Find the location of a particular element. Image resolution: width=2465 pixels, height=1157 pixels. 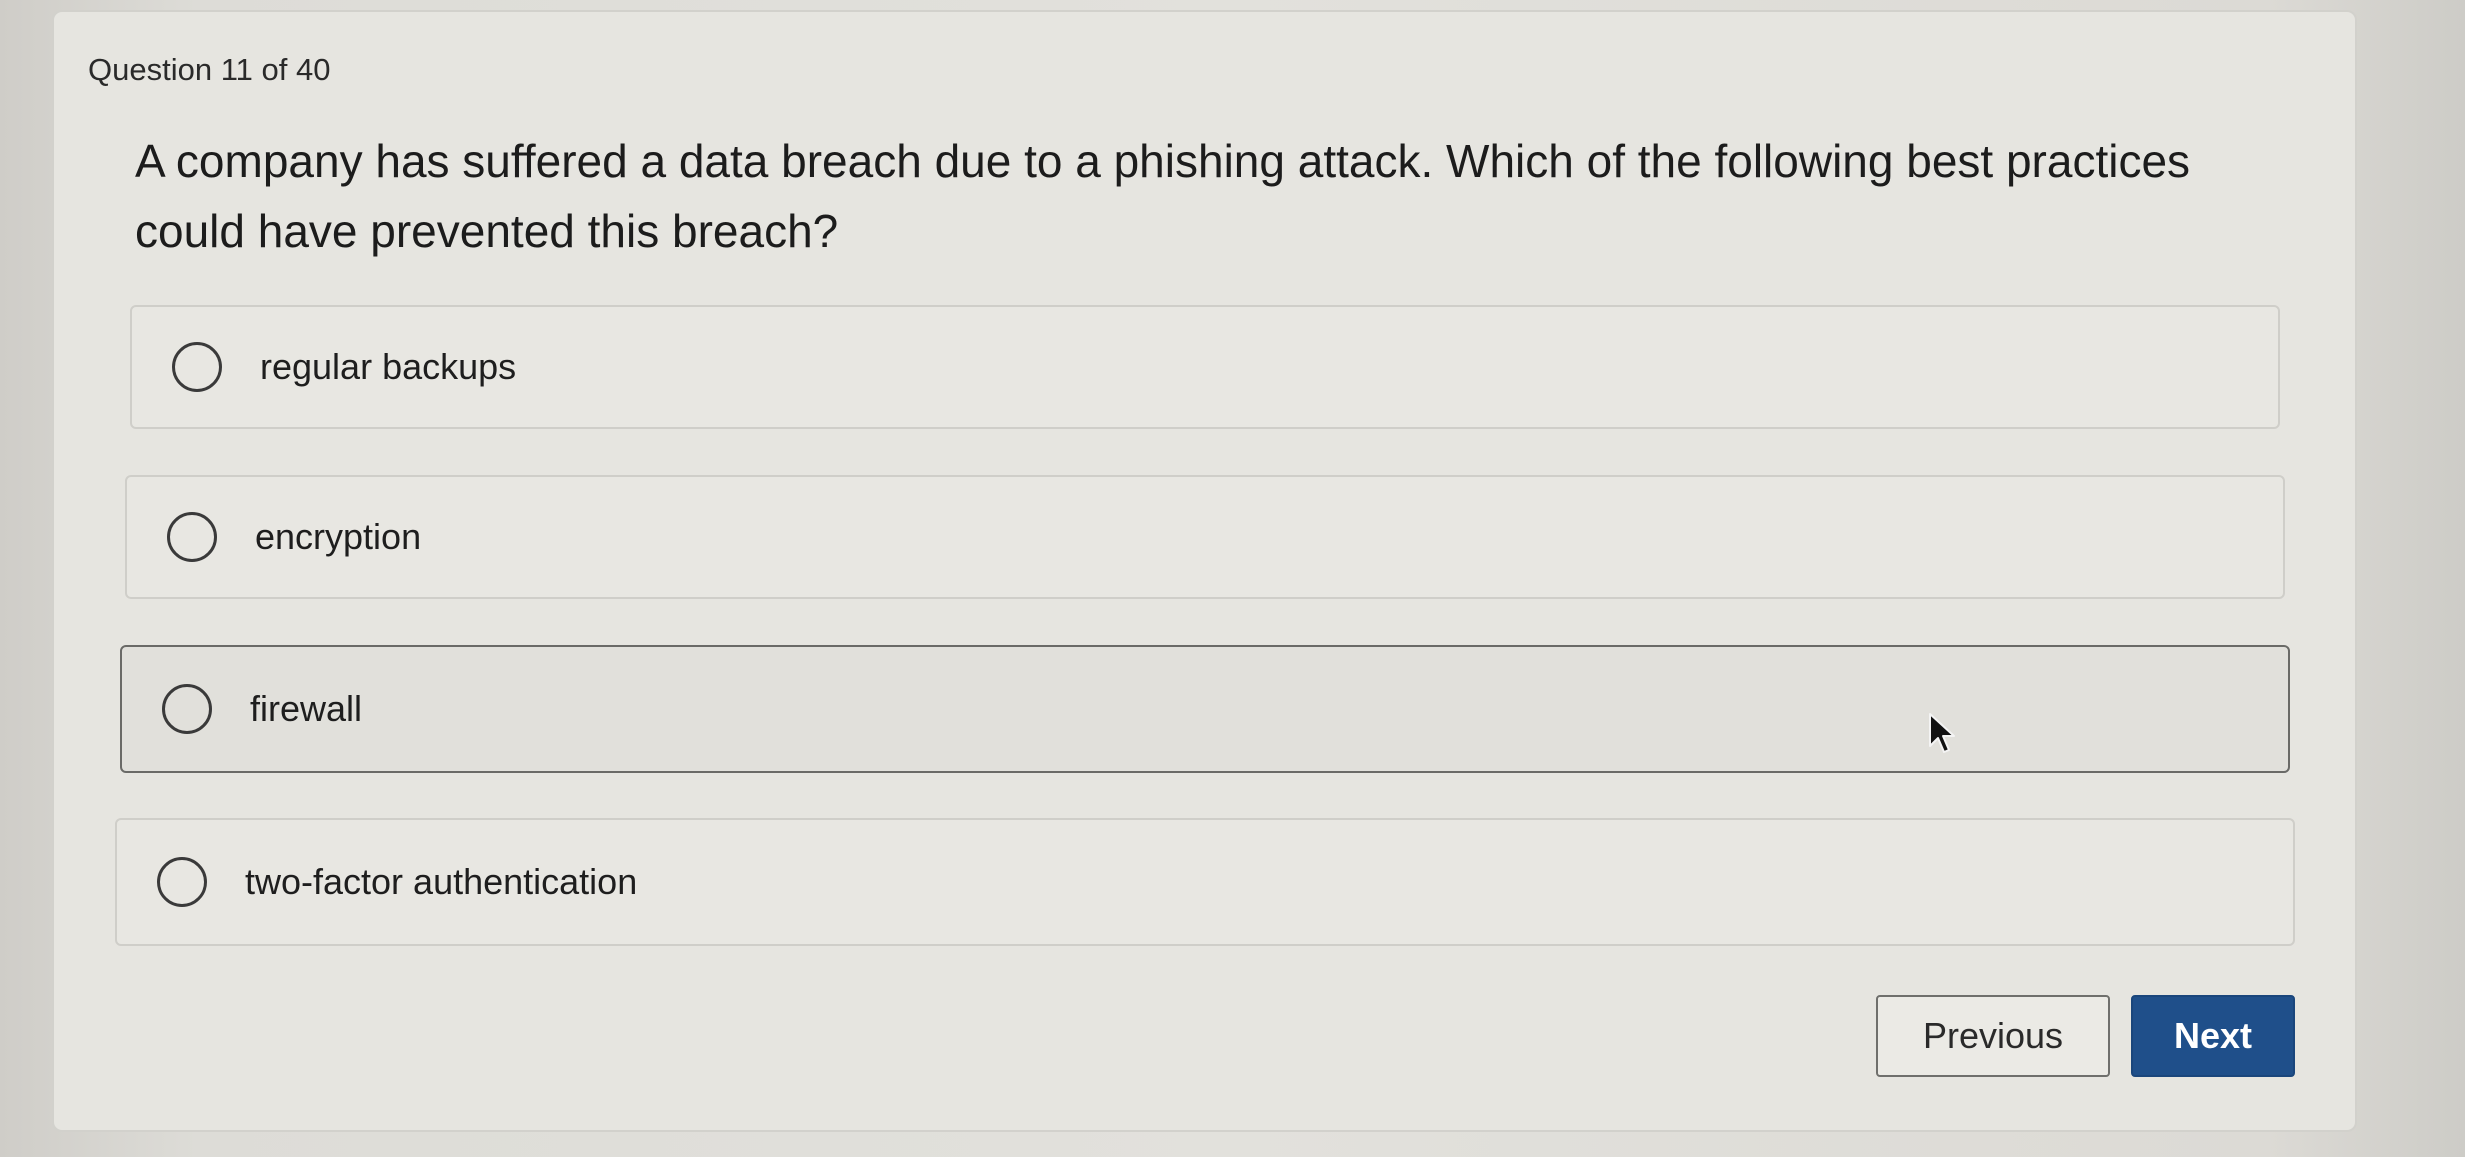

option-regular-backups: regular backups is located at coordinates (1205, 367).